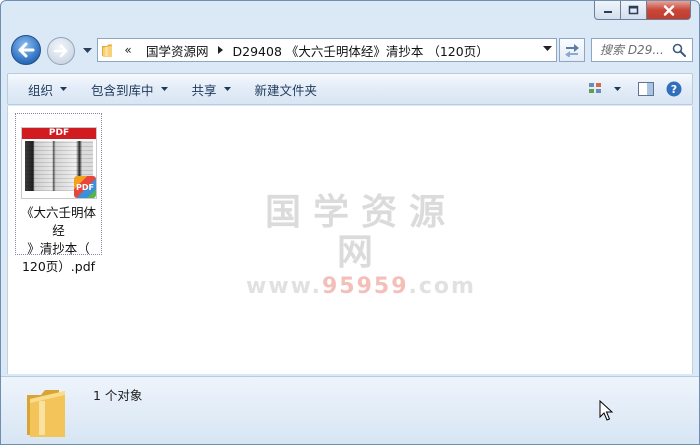 This screenshot has height=445, width=700. I want to click on minimize-icon, so click(607, 12).